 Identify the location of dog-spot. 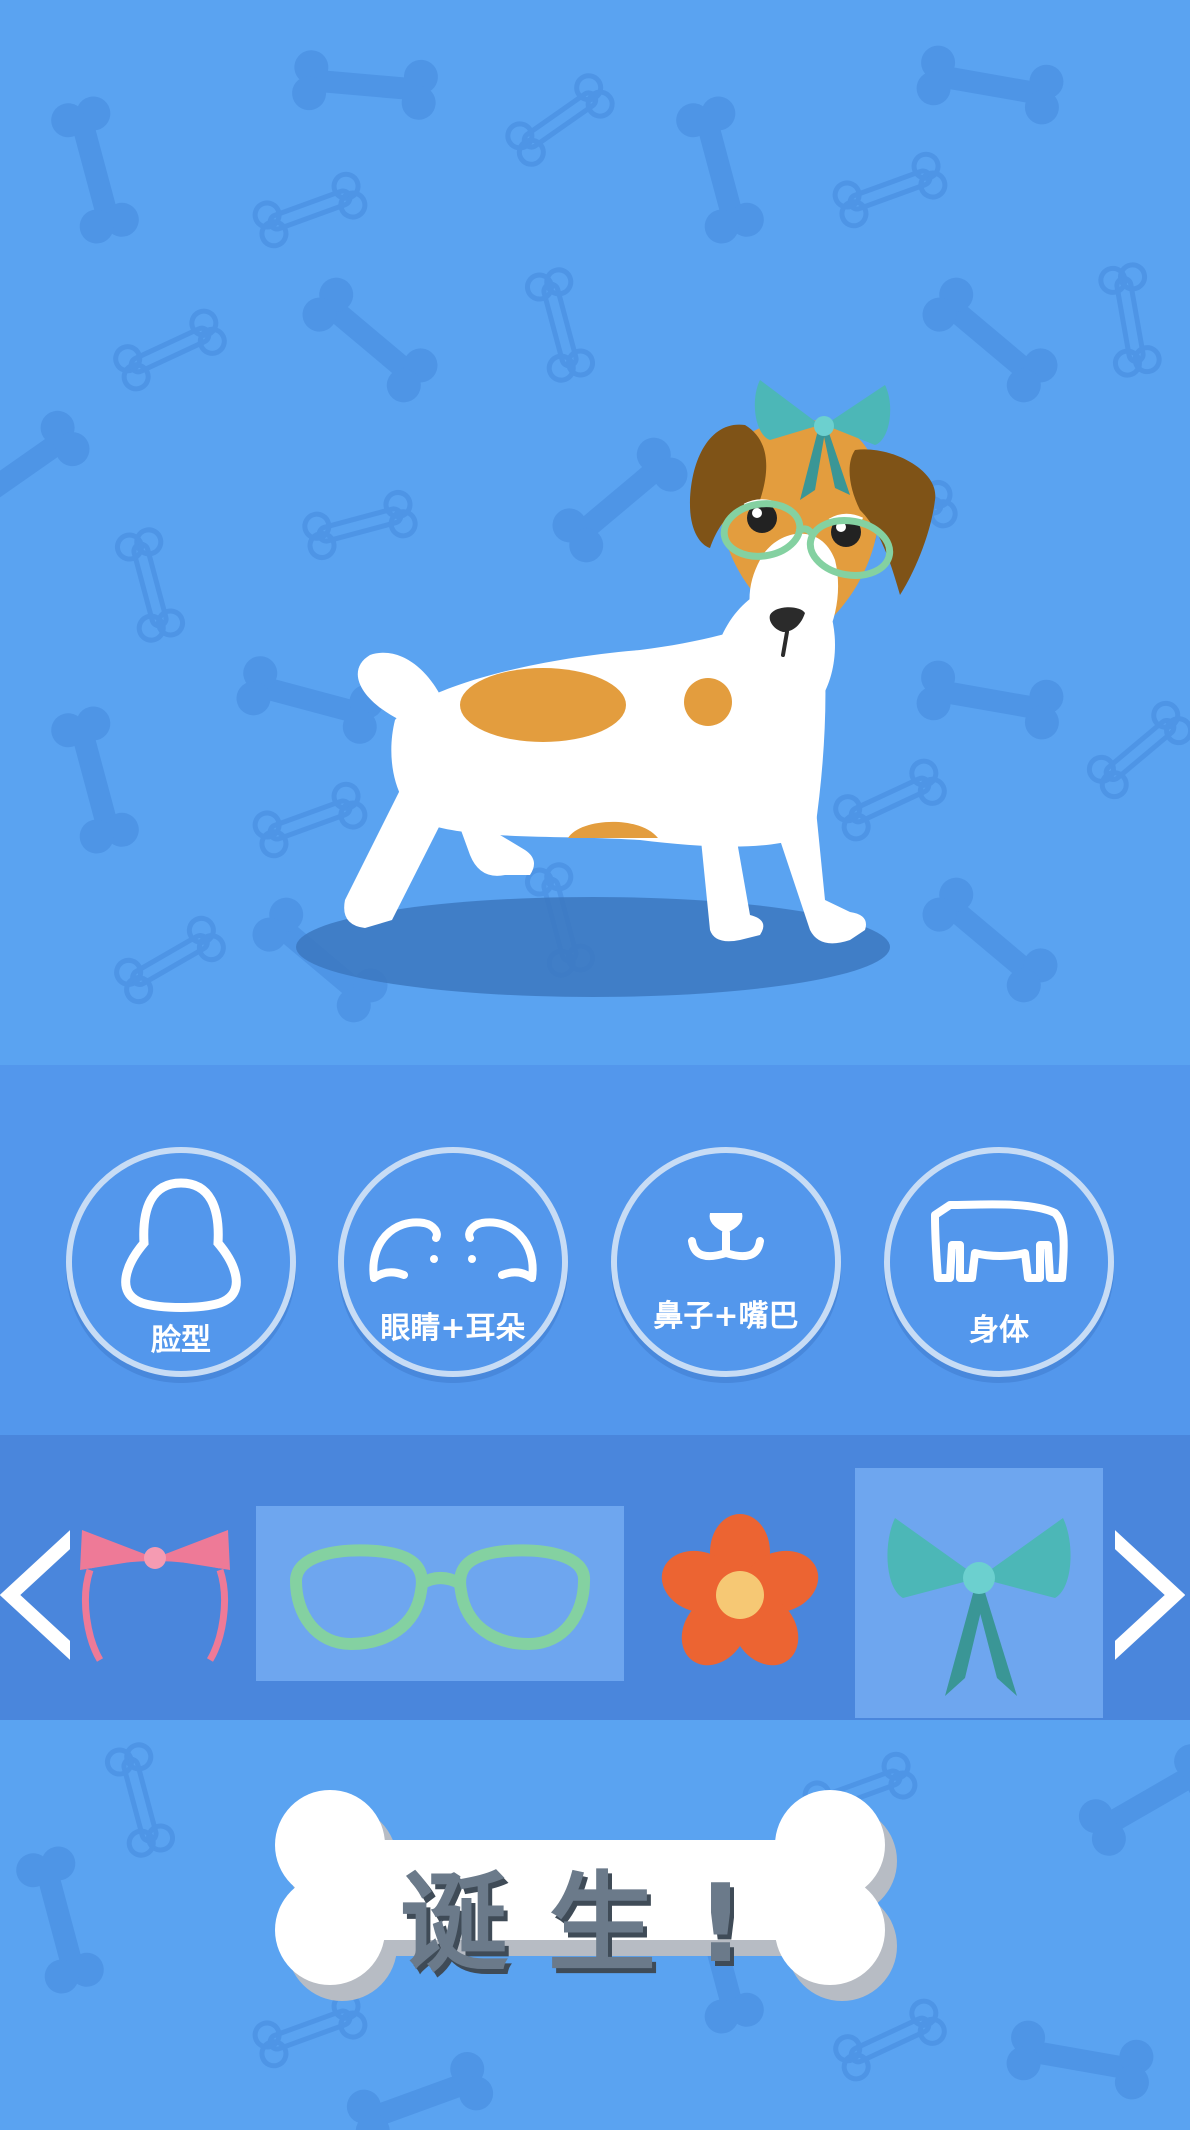
(543, 705).